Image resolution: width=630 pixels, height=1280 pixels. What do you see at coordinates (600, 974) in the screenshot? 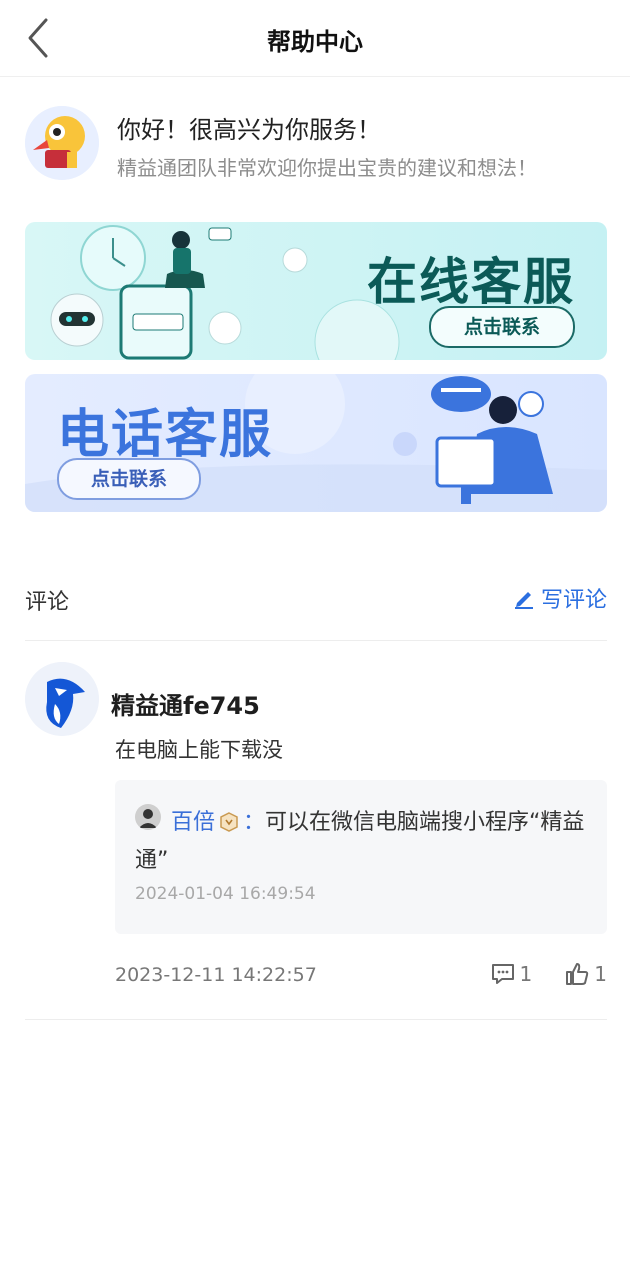
I see `like-count: 1` at bounding box center [600, 974].